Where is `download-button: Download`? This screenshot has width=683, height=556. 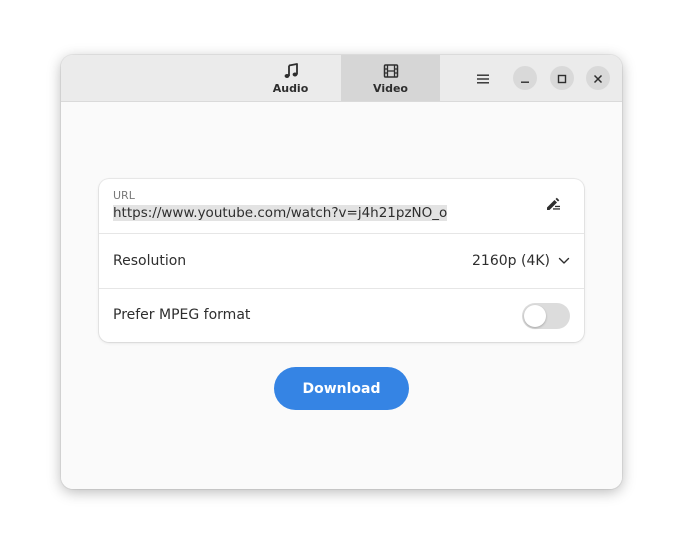 download-button: Download is located at coordinates (341, 388).